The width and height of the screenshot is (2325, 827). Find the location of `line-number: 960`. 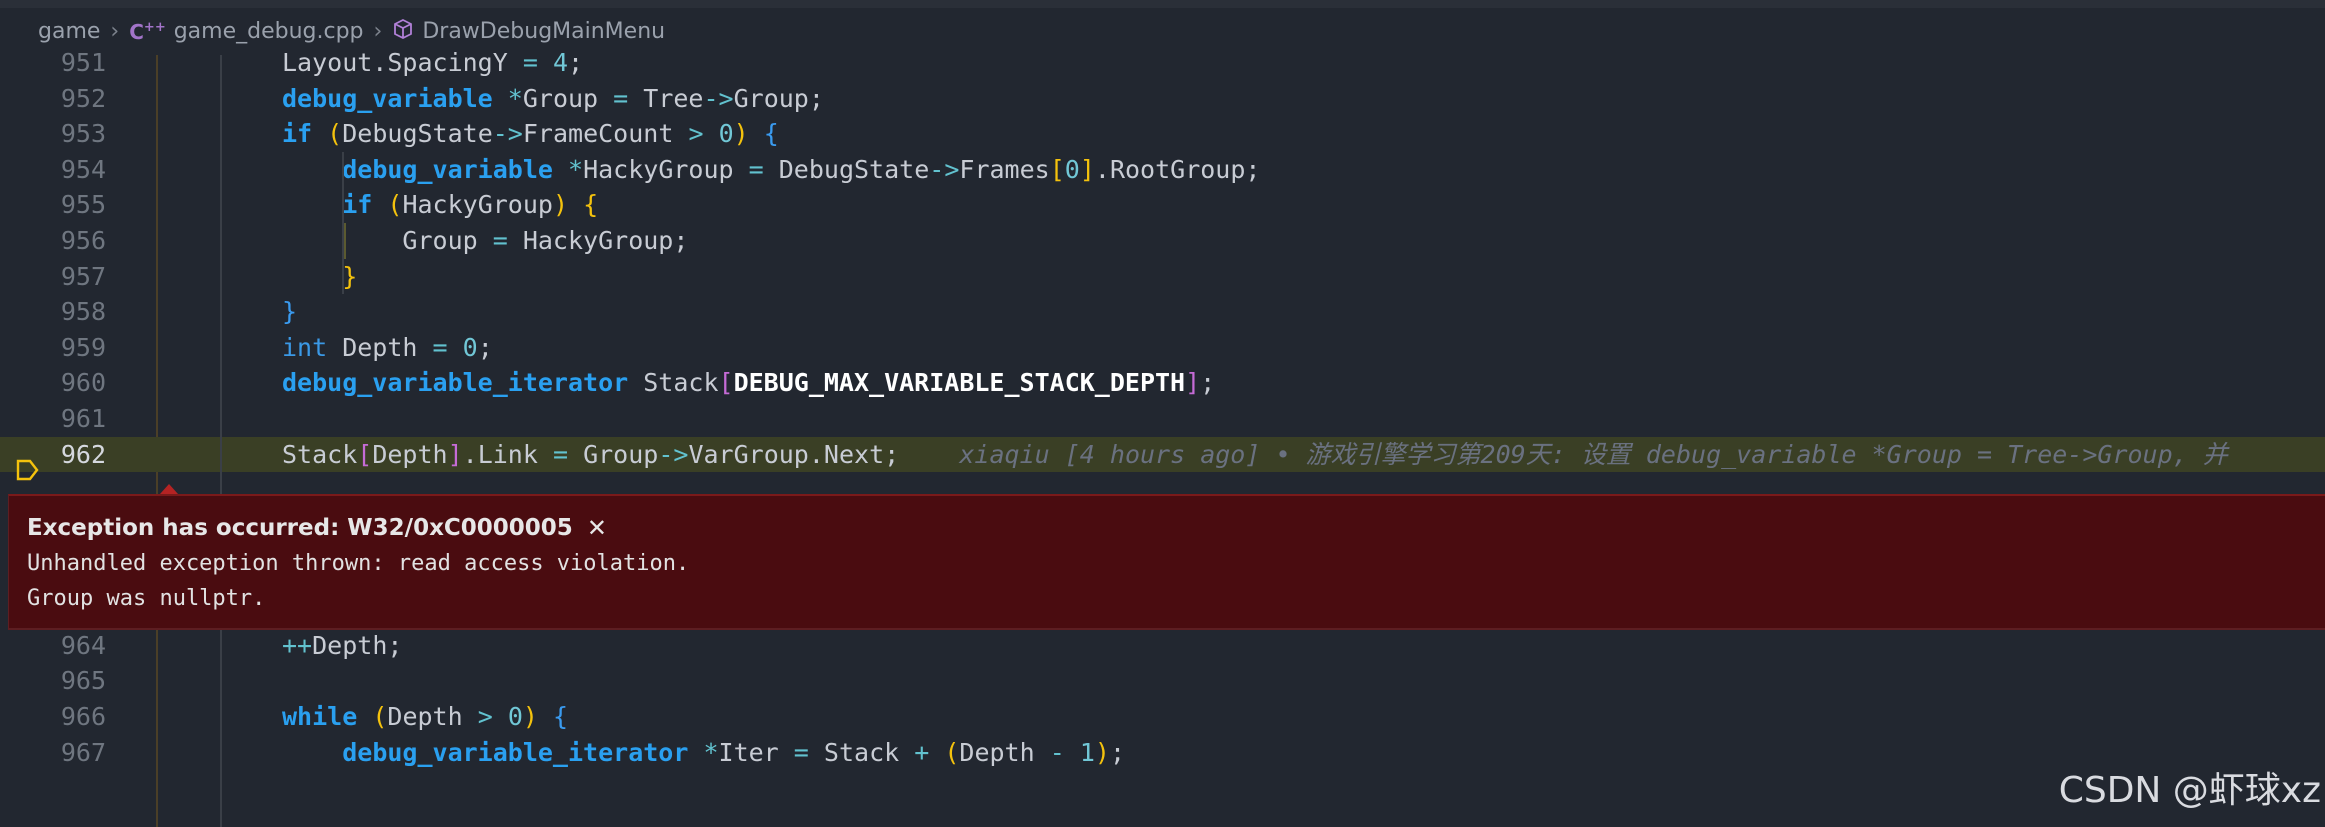

line-number: 960 is located at coordinates (53, 383).